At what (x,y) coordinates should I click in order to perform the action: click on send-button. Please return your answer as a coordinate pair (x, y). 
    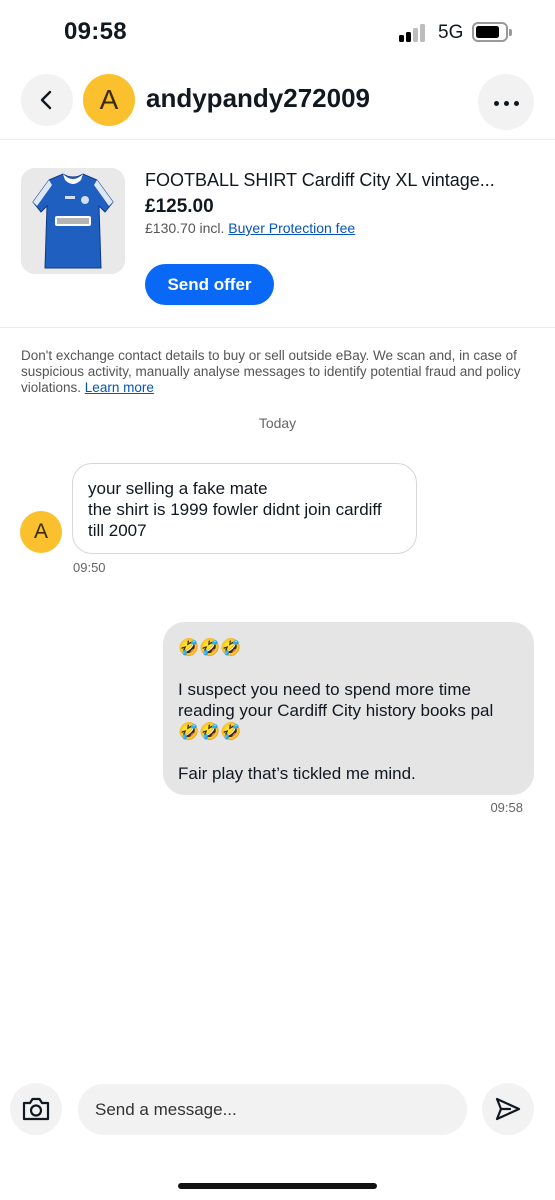
    Looking at the image, I should click on (508, 1109).